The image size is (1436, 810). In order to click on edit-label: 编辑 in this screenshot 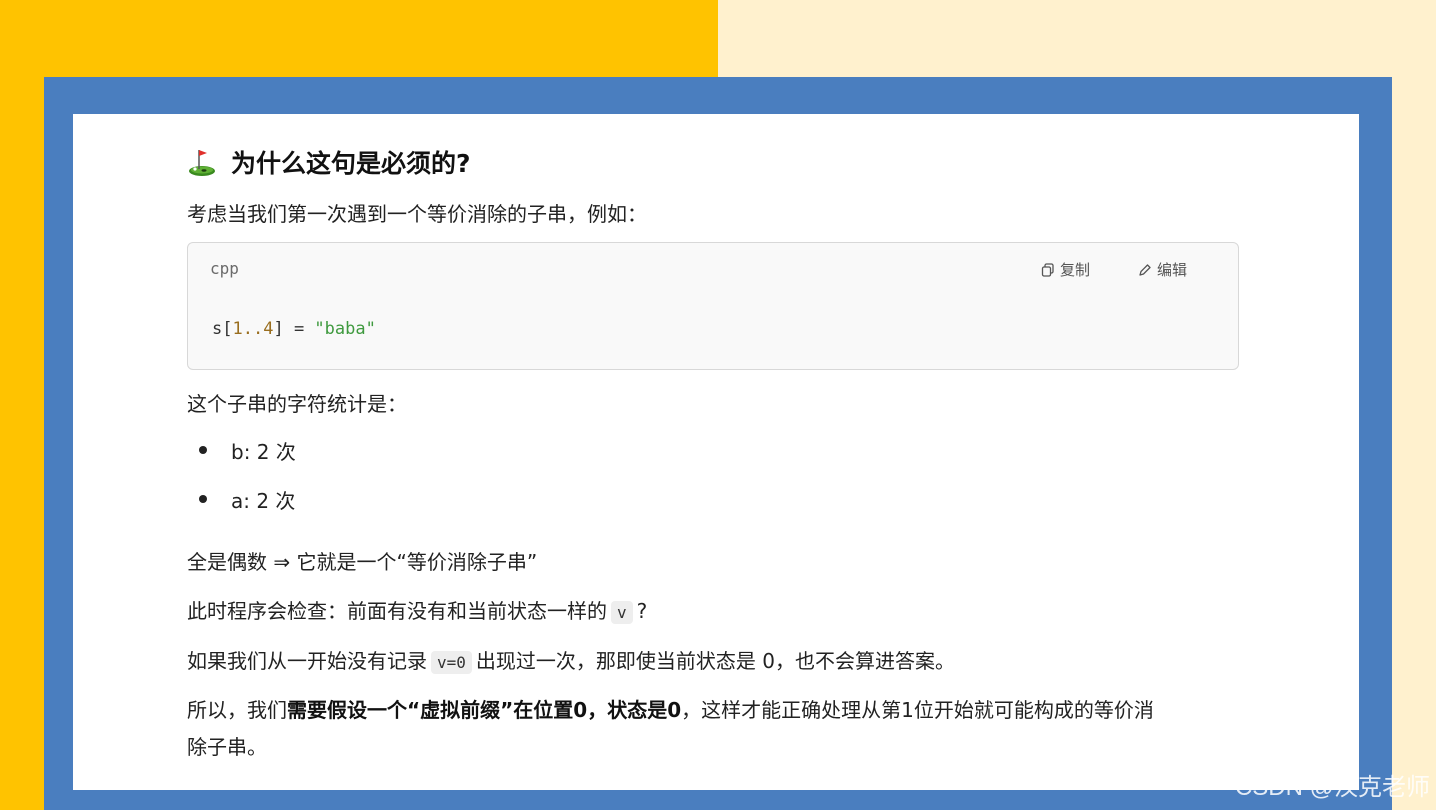, I will do `click(1172, 270)`.